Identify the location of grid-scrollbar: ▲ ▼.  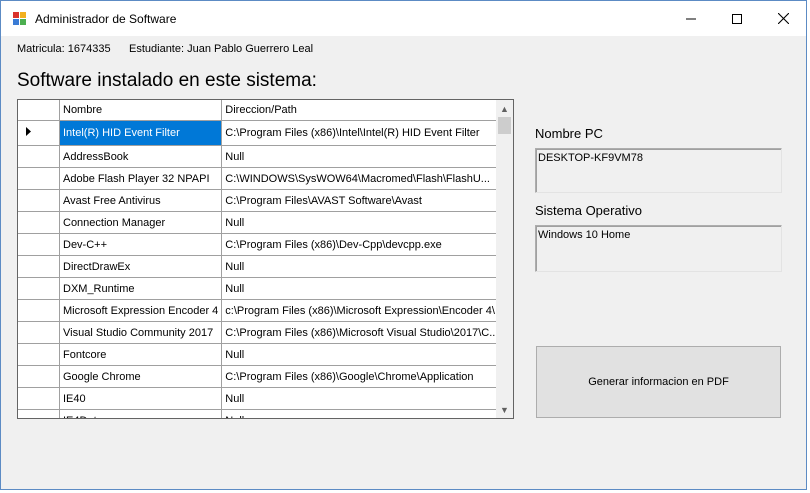
(504, 259).